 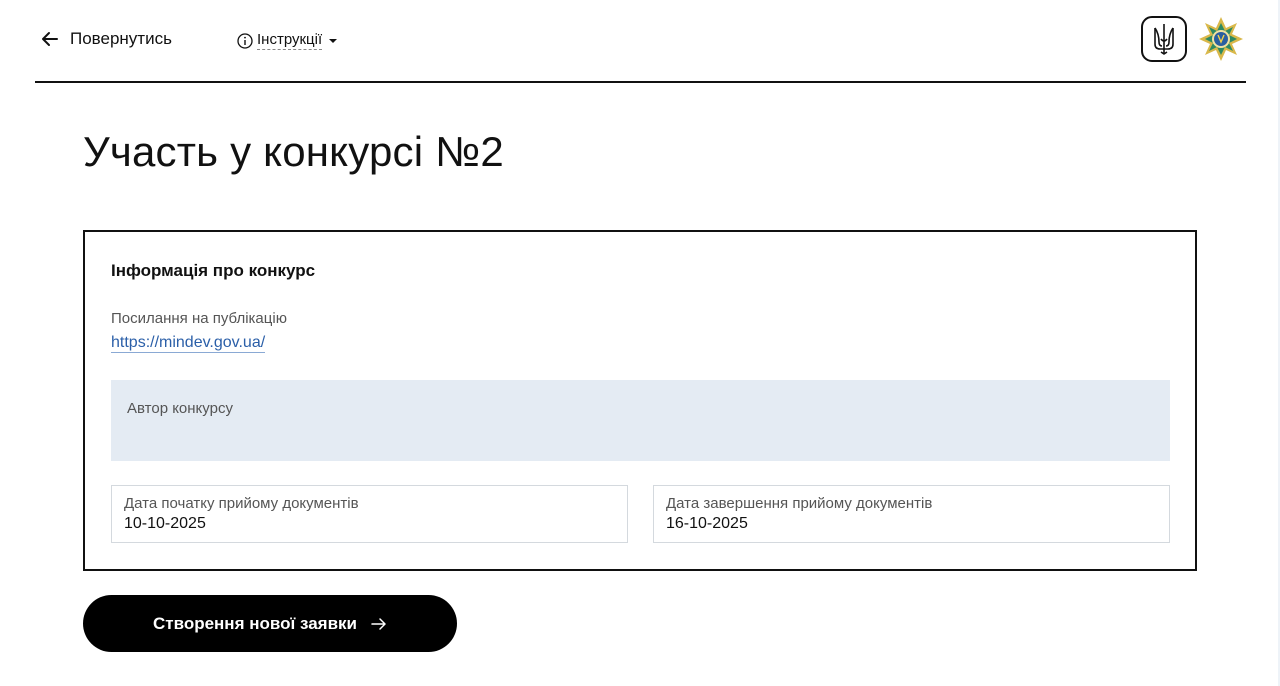 I want to click on caret-down-icon, so click(x=333, y=40).